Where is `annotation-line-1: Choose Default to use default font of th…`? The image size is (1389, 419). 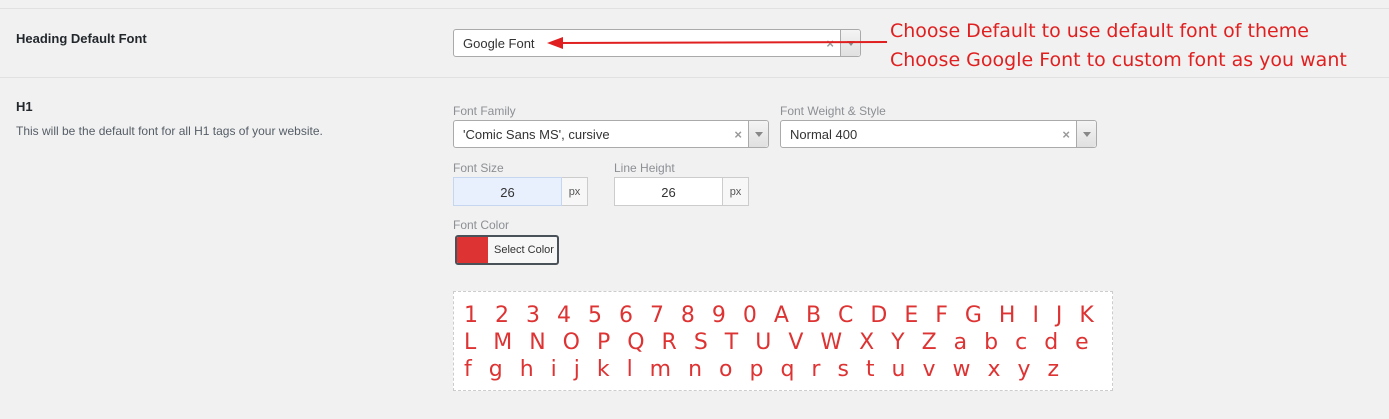
annotation-line-1: Choose Default to use default font of th… is located at coordinates (1099, 31).